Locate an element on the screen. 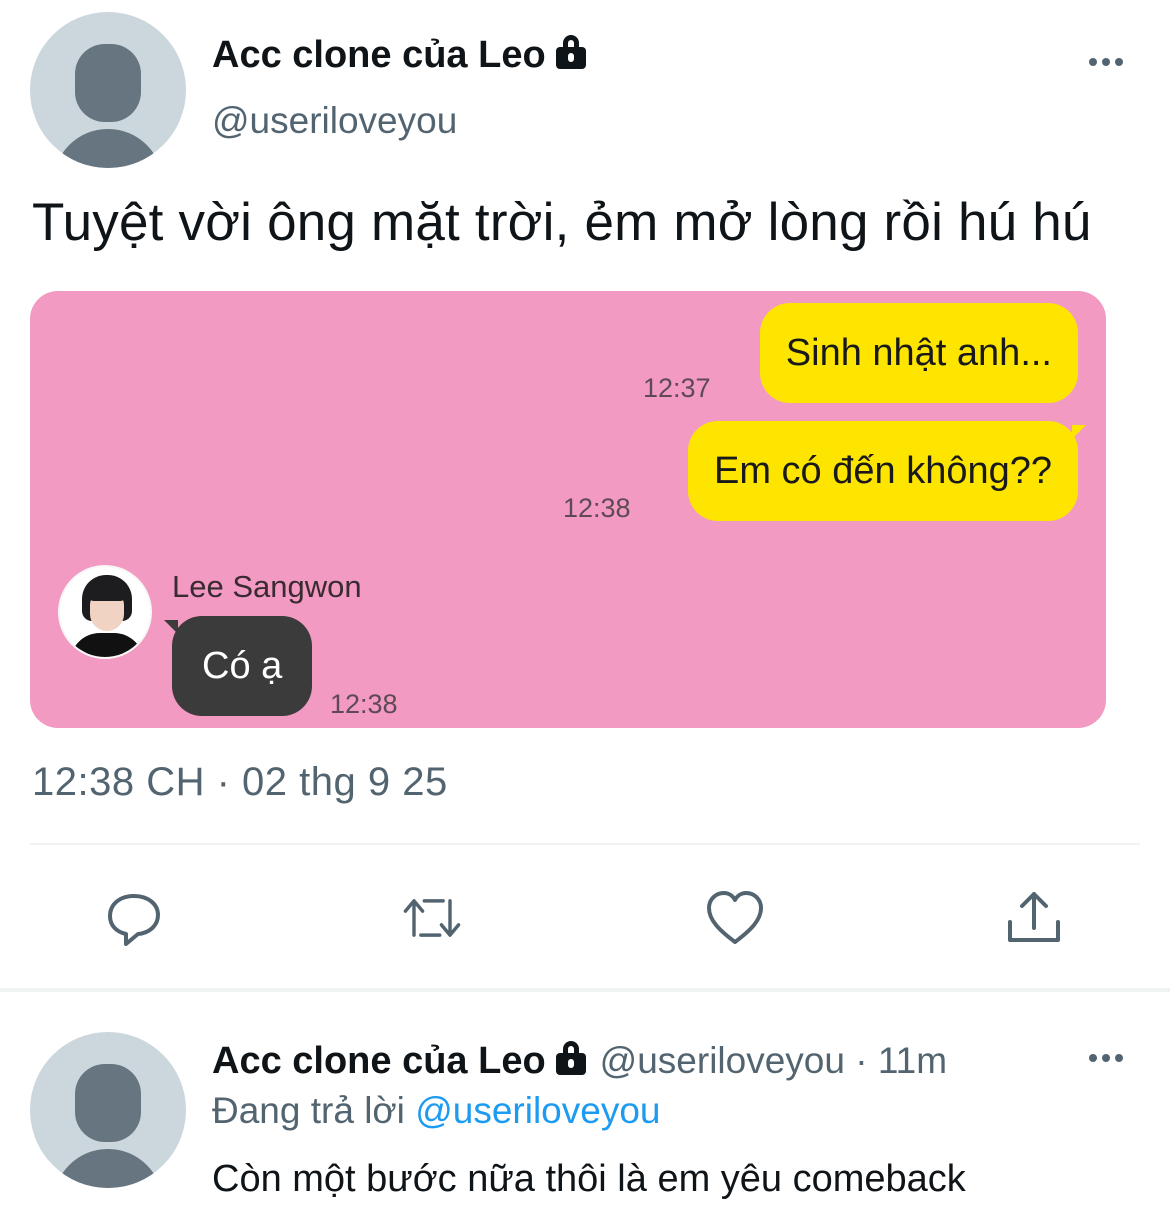  author-display-name: Acc clone của Leo is located at coordinates (379, 55).